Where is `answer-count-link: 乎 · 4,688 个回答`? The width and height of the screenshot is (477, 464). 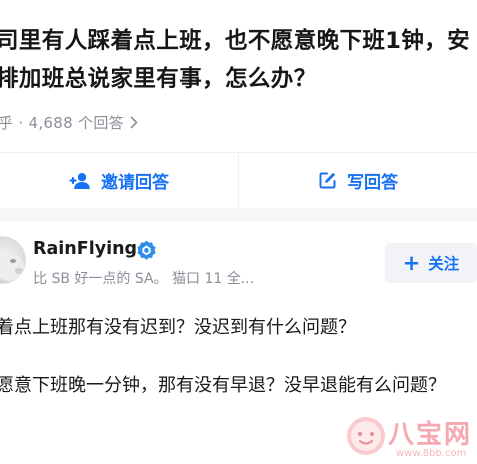
answer-count-link: 乎 · 4,688 个回答 is located at coordinates (69, 122).